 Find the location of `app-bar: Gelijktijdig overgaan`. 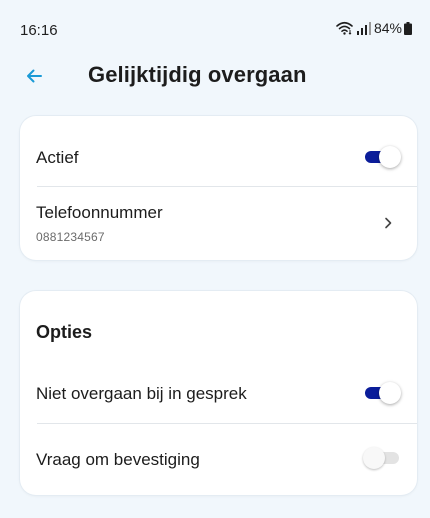

app-bar: Gelijktijdig overgaan is located at coordinates (215, 78).